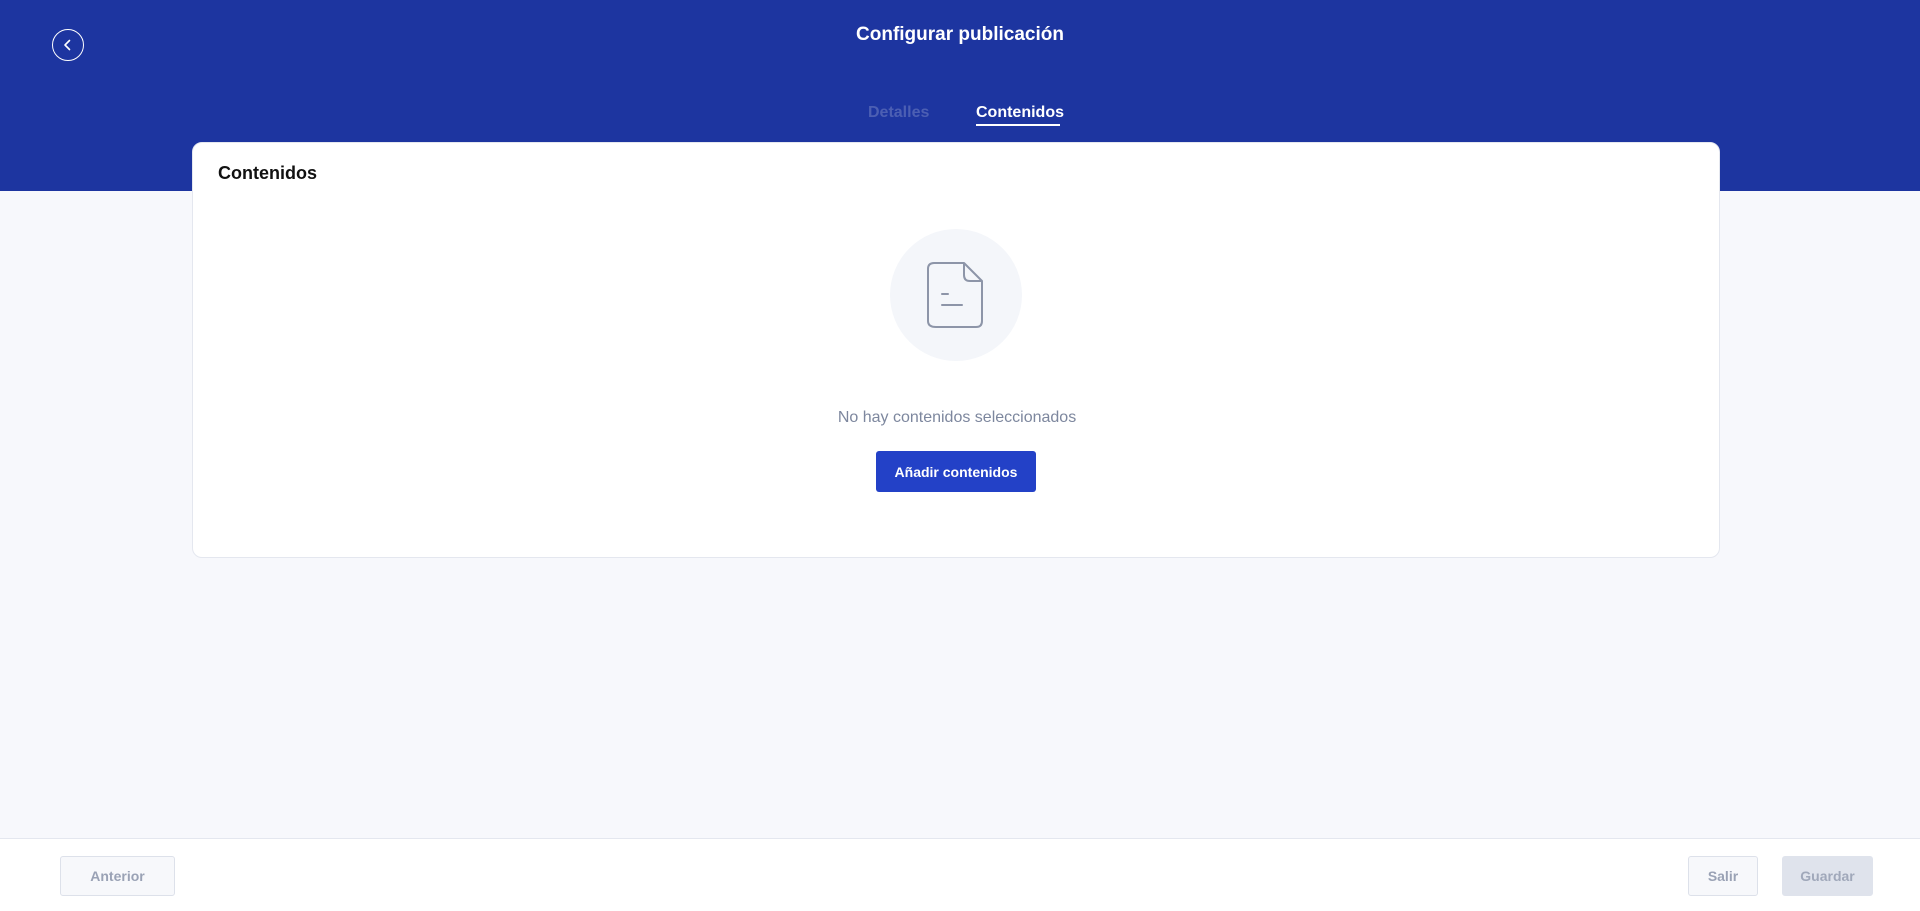 The height and width of the screenshot is (911, 1920). Describe the element at coordinates (1018, 125) in the screenshot. I see `active-tab-indicator` at that location.